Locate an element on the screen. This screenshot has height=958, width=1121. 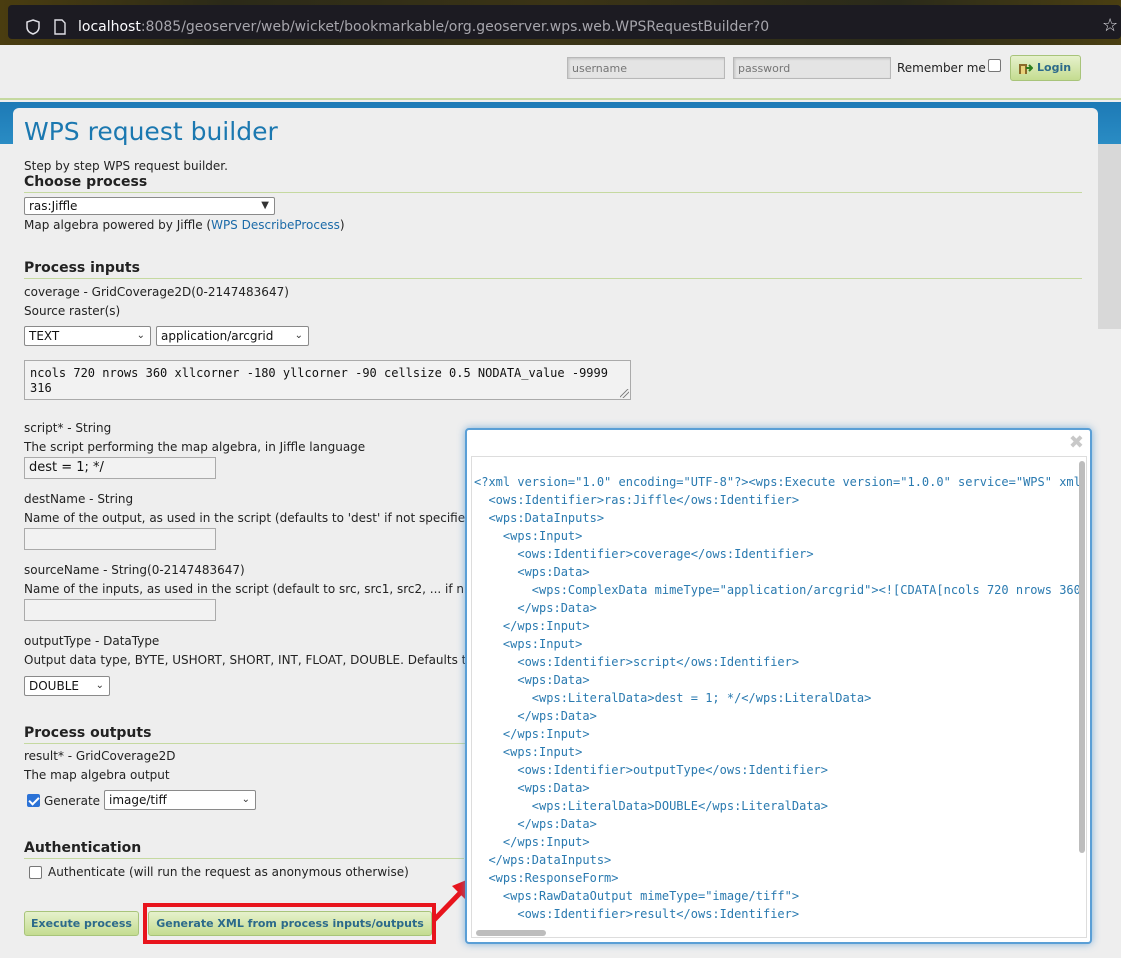
destname-label: destName - String is located at coordinates (79, 499).